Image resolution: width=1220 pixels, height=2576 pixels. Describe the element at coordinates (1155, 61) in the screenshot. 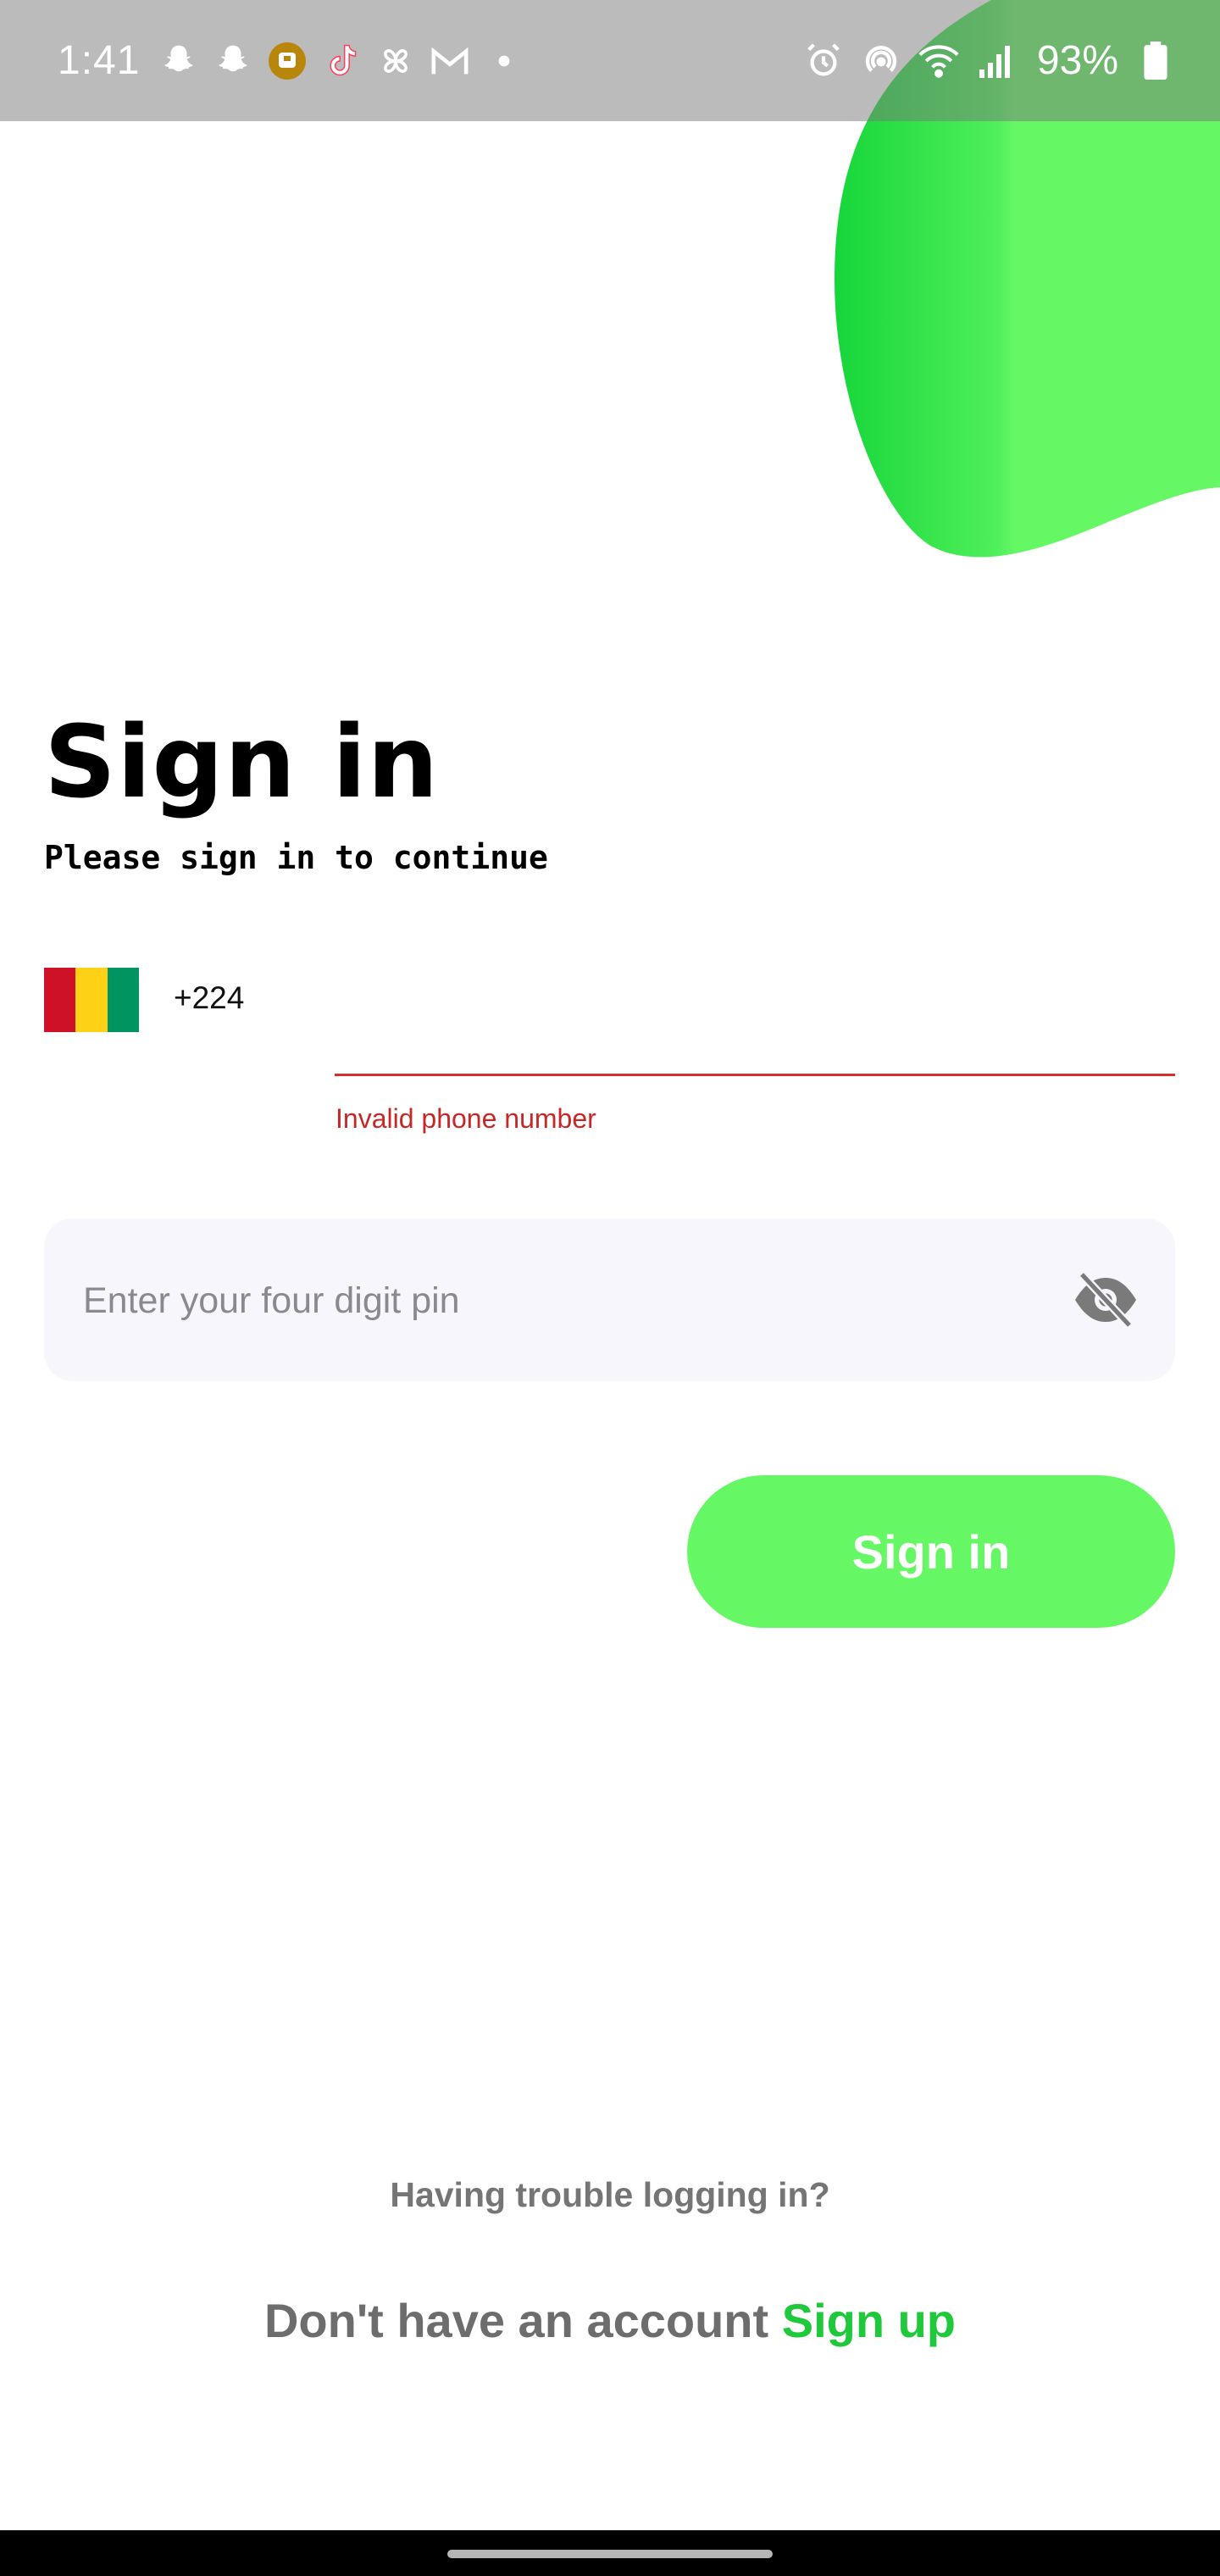

I see `battery-icon` at that location.